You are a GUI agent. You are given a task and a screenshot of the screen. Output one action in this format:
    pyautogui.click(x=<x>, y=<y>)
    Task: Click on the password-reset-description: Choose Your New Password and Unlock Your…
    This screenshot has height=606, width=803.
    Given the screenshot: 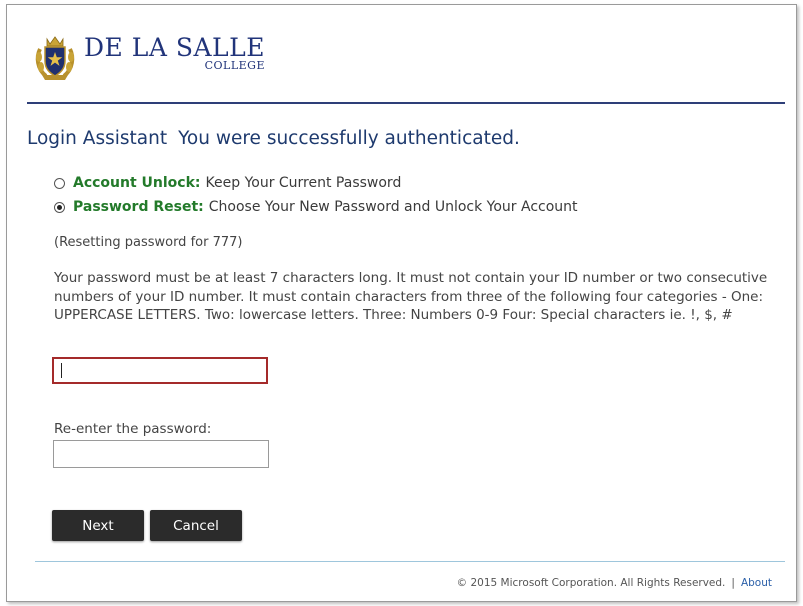 What is the action you would take?
    pyautogui.click(x=393, y=207)
    